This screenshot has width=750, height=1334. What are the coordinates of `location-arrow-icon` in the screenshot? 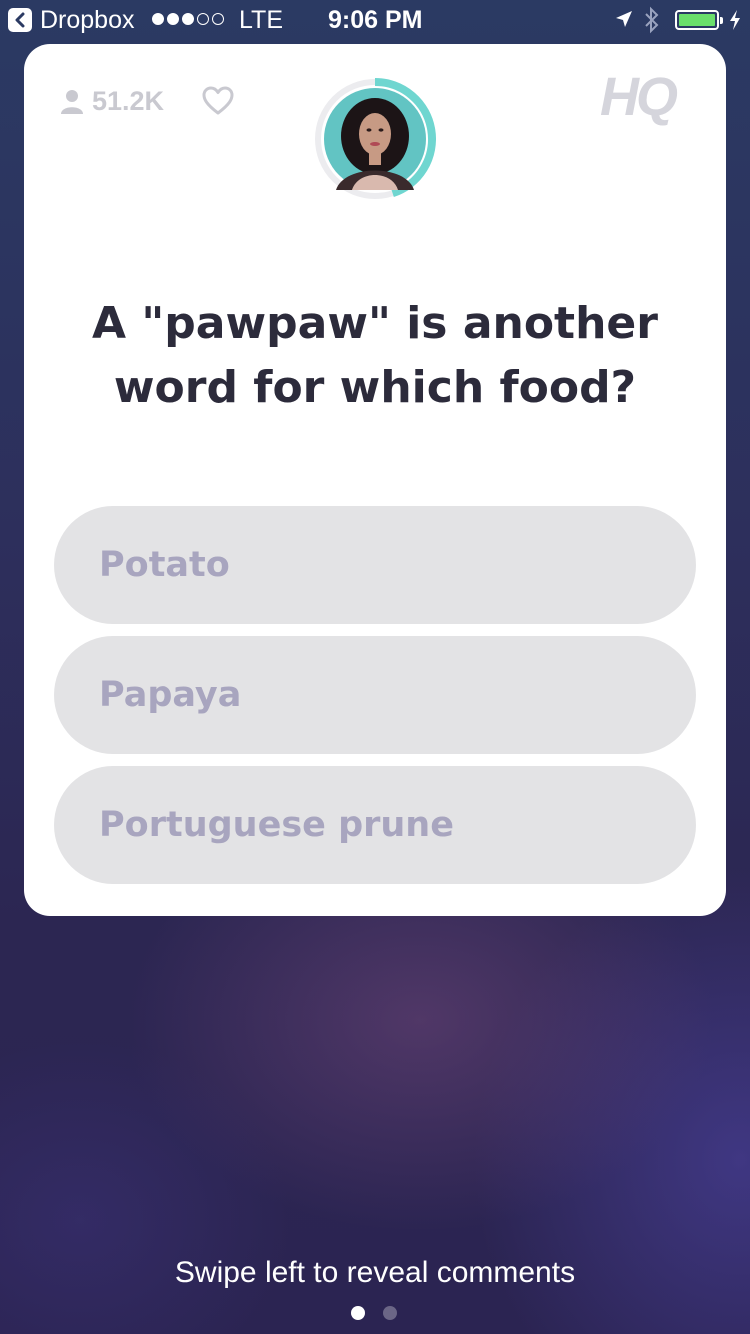 It's located at (624, 19).